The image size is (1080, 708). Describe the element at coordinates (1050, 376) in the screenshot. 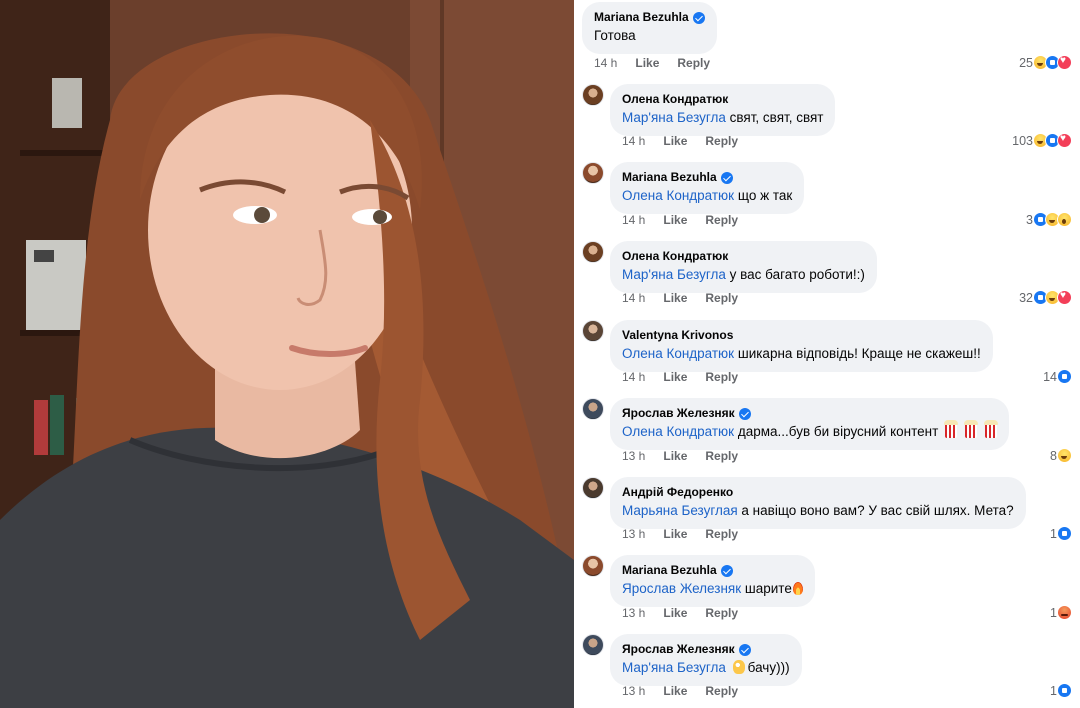

I see `reaction-count: 14` at that location.